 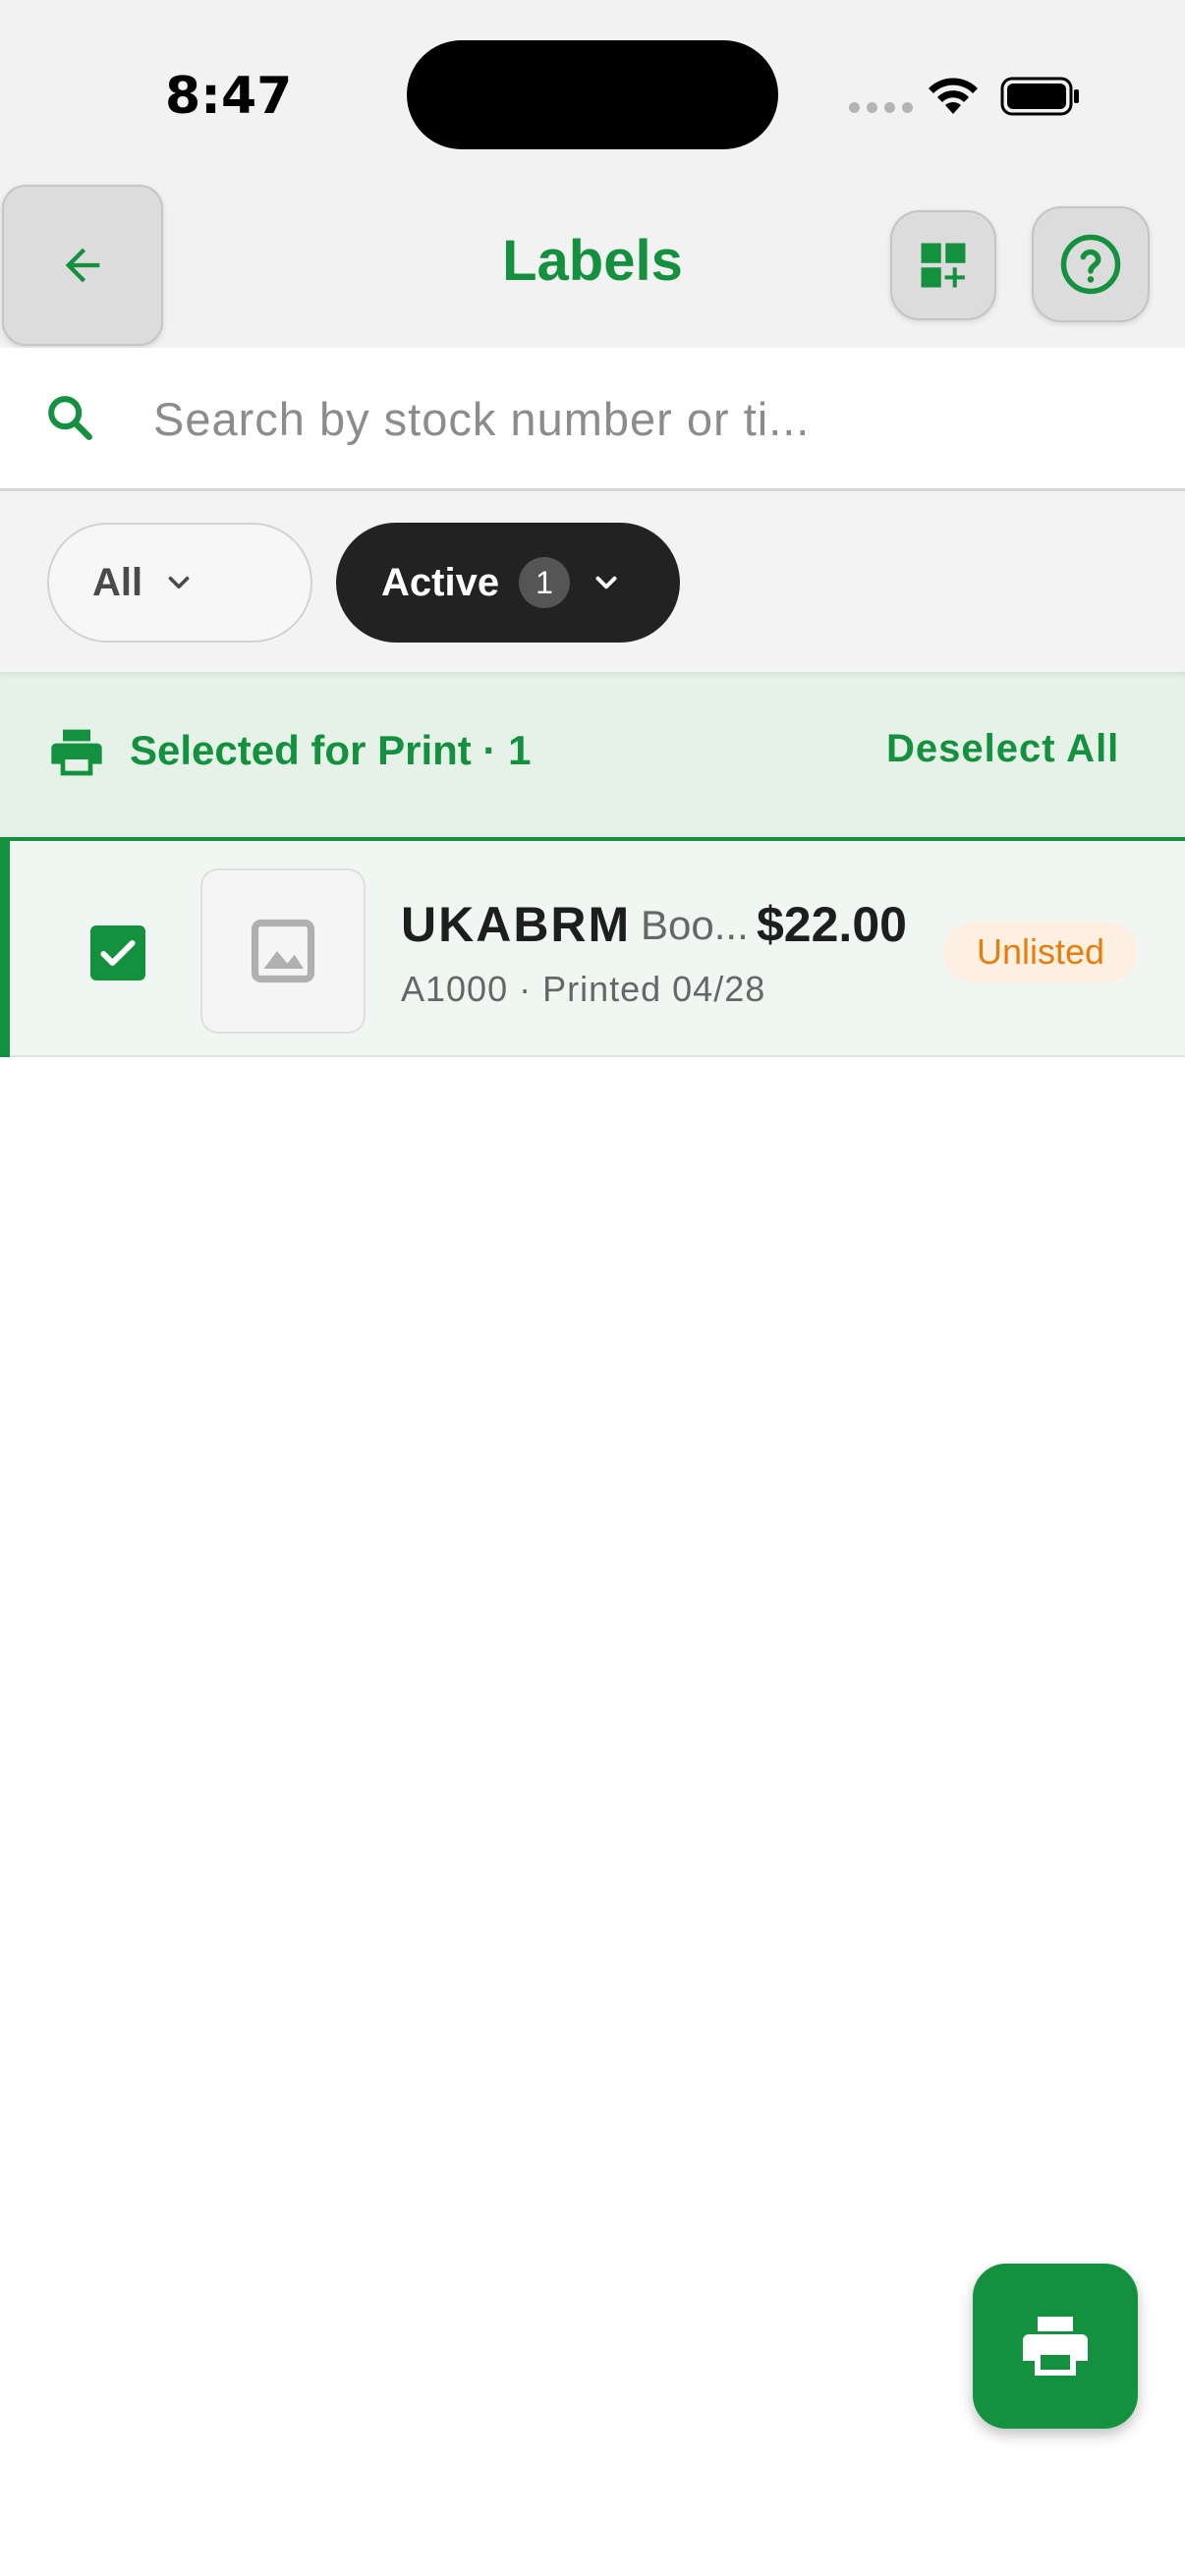 I want to click on back-button, so click(x=83, y=265).